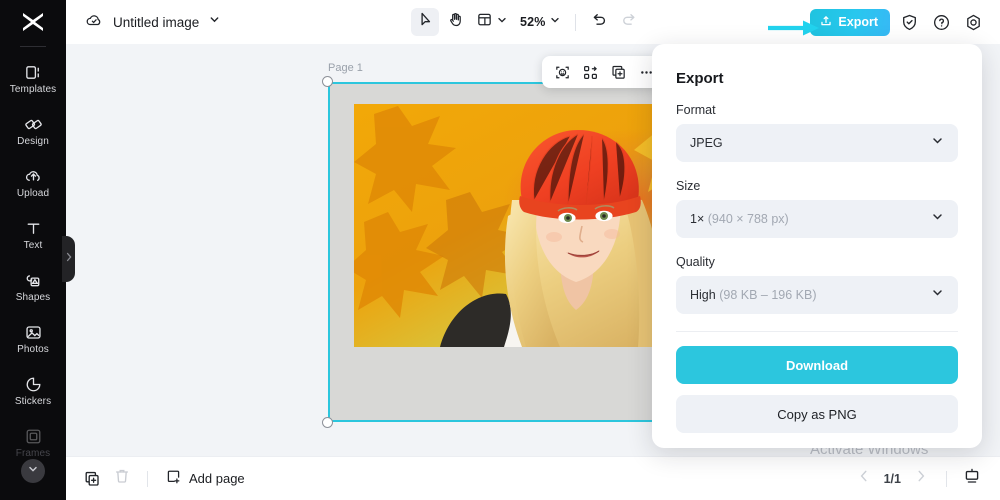  Describe the element at coordinates (817, 143) in the screenshot. I see `format-select: JPEG` at that location.